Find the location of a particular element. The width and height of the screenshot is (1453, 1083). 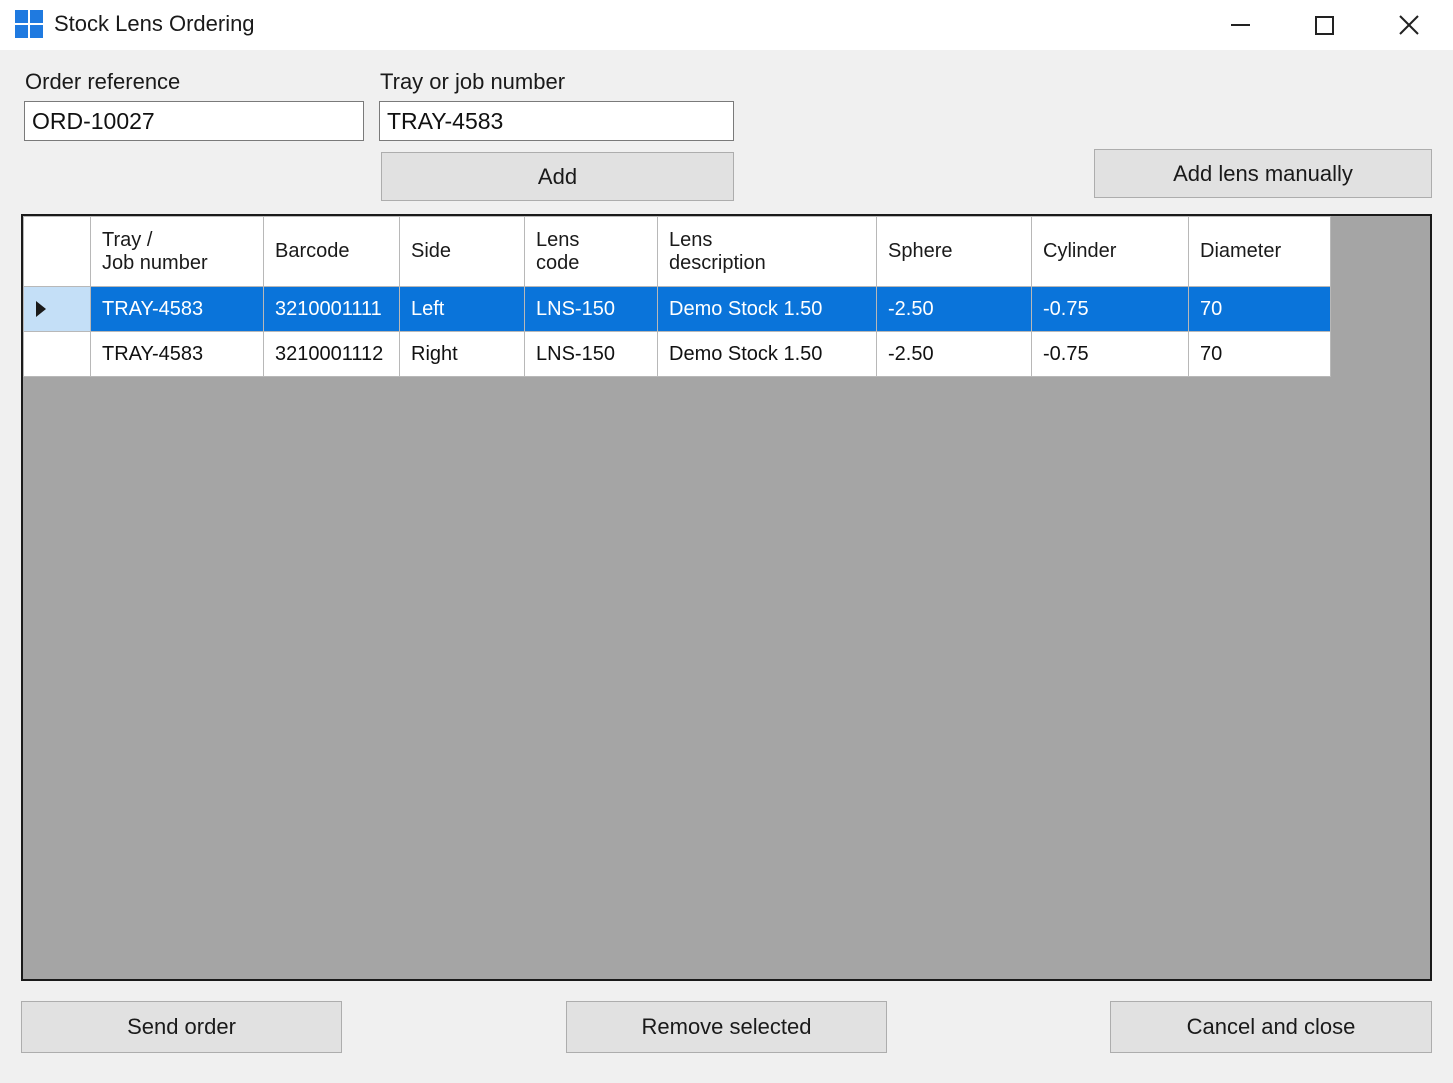

tray-number-input is located at coordinates (556, 121).